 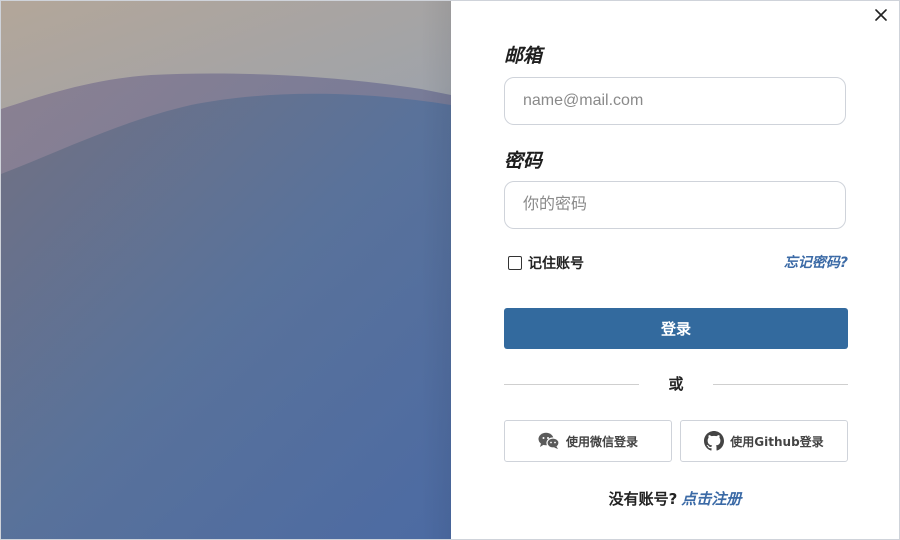 I want to click on github-login-button: 使用Github登录, so click(x=764, y=441).